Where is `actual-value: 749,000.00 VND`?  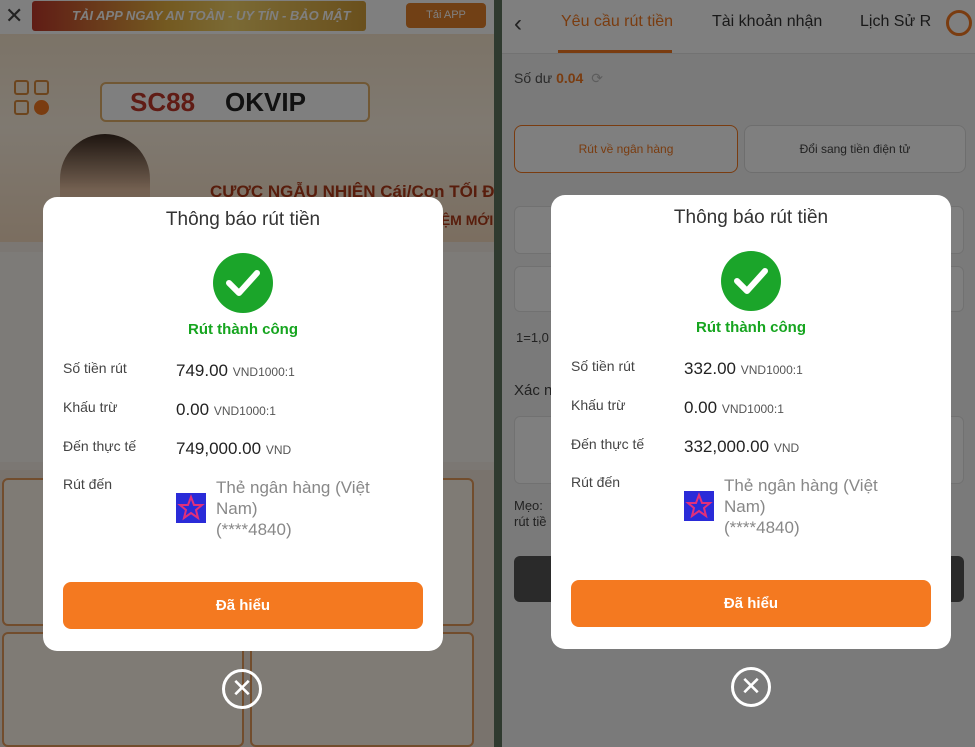
actual-value: 749,000.00 VND is located at coordinates (233, 449).